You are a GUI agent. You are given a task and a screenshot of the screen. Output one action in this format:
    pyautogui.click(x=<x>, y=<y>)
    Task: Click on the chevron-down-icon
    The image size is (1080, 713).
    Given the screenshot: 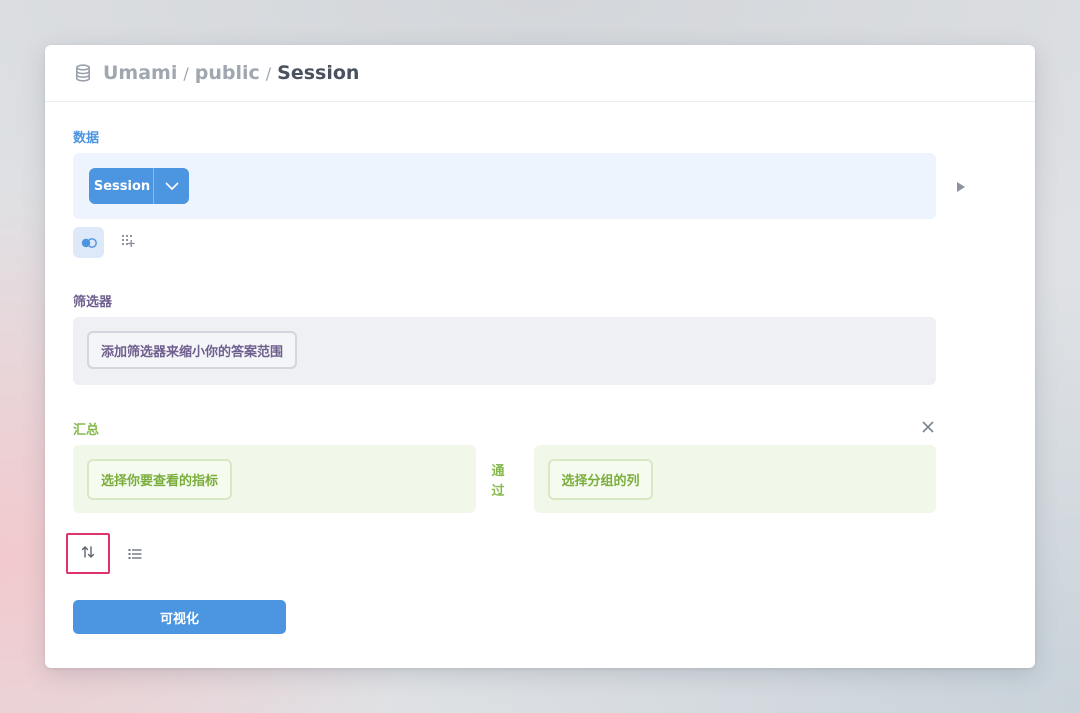 What is the action you would take?
    pyautogui.click(x=171, y=186)
    